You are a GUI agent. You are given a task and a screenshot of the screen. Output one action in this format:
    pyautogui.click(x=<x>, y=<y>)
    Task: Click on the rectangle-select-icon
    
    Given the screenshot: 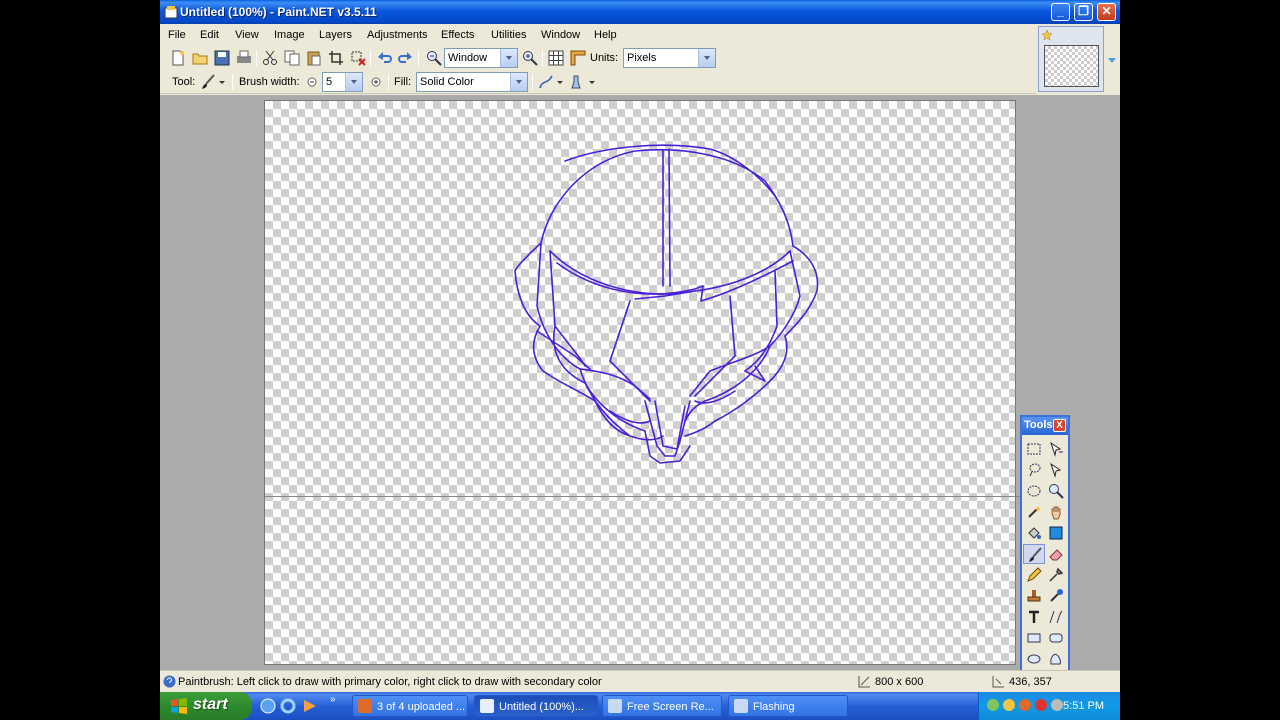 What is the action you would take?
    pyautogui.click(x=1034, y=449)
    